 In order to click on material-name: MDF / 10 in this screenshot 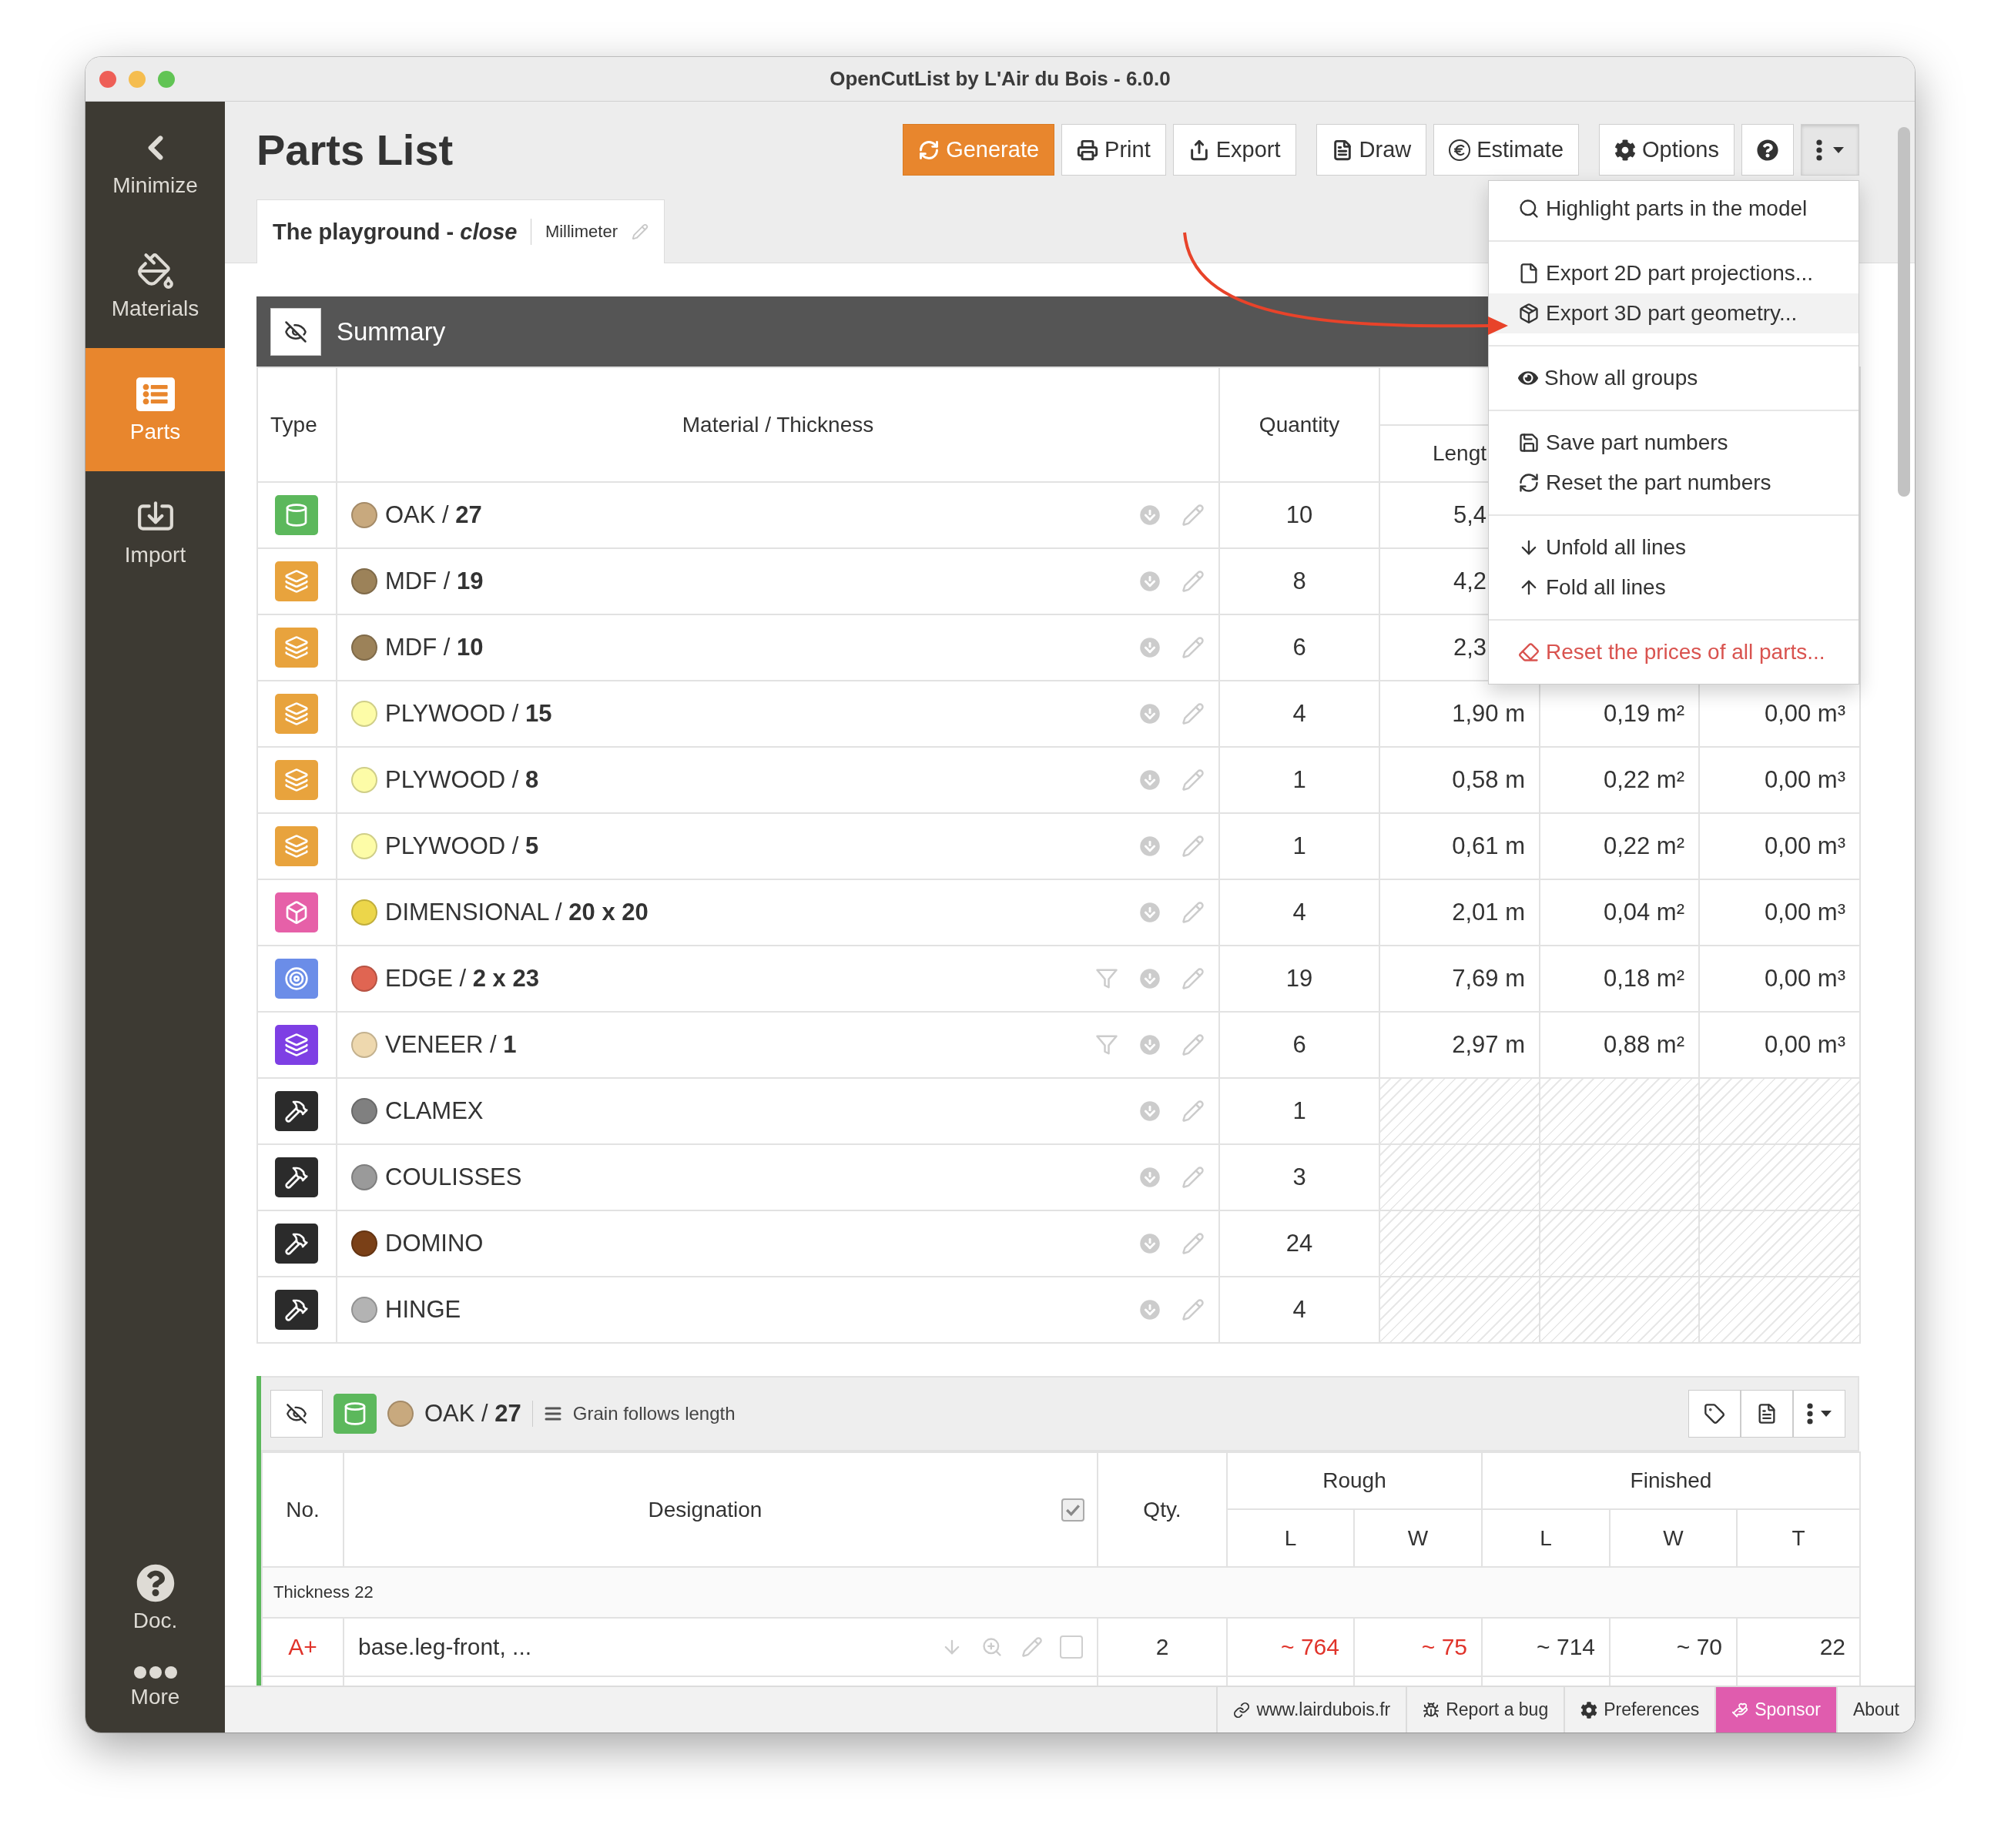, I will do `click(435, 647)`.